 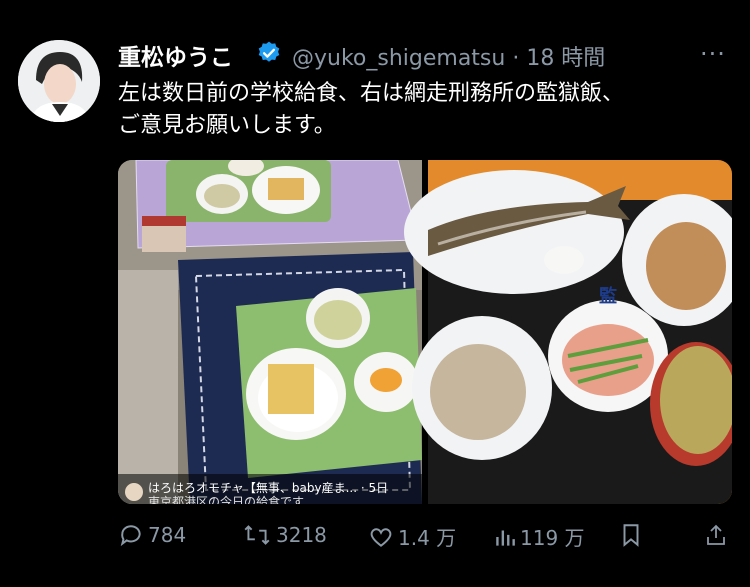 I want to click on views-count: 119 万, so click(x=552, y=538).